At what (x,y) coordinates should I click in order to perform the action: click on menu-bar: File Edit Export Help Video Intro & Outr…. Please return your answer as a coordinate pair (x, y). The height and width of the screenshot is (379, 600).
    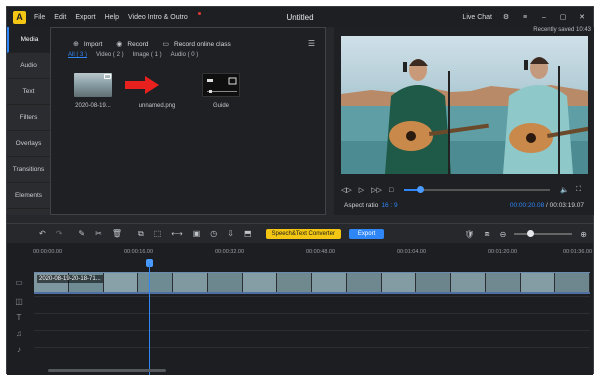
    Looking at the image, I should click on (120, 16).